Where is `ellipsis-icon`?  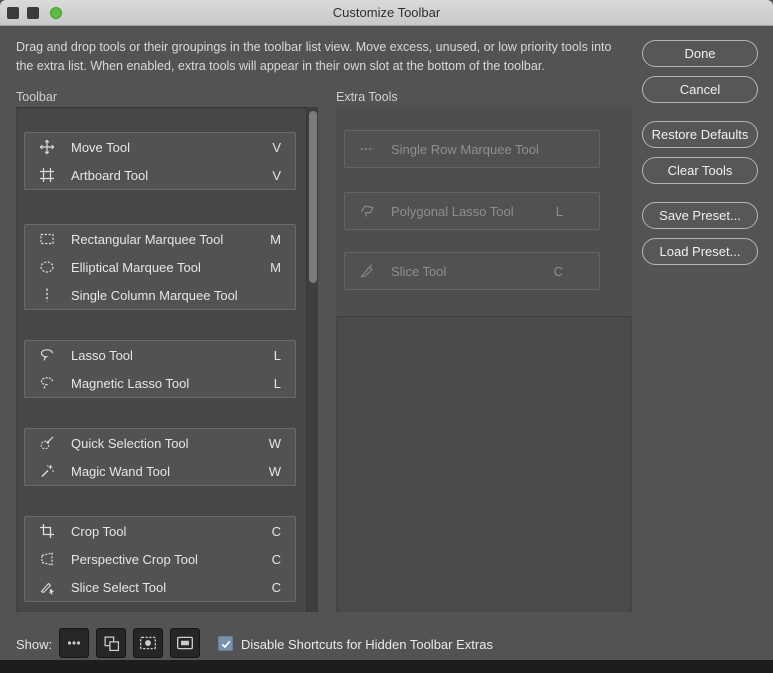
ellipsis-icon is located at coordinates (74, 643).